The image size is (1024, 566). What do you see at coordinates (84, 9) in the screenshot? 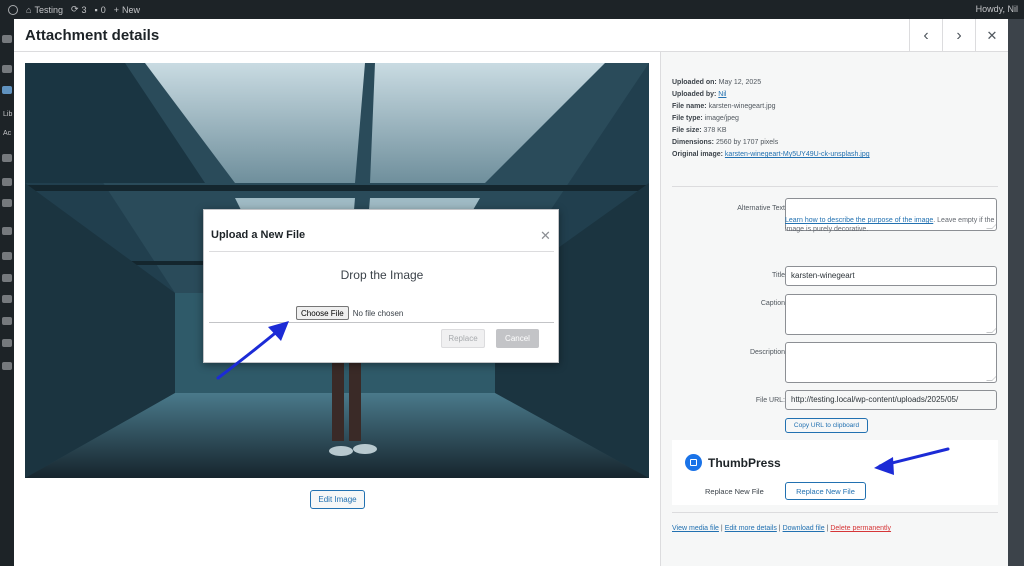
I see `updates-count: 3` at bounding box center [84, 9].